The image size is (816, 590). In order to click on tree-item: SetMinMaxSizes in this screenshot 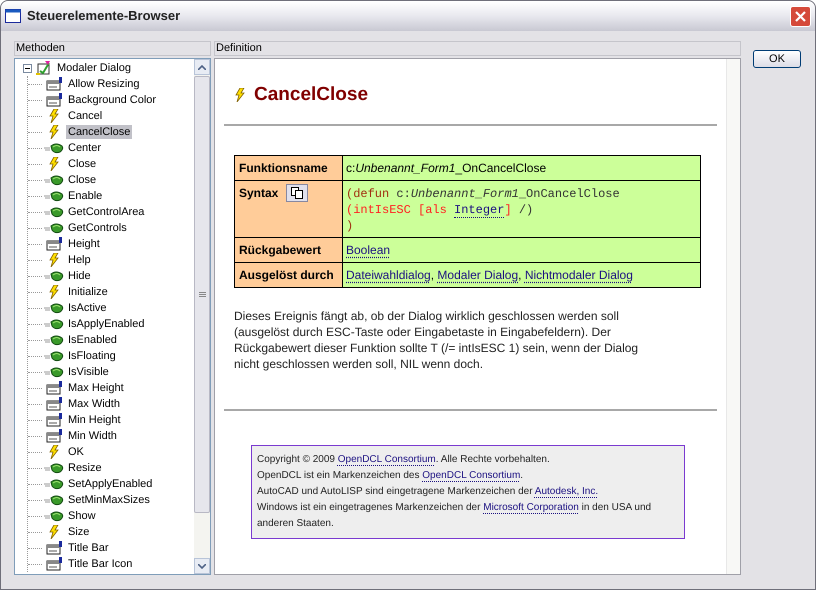, I will do `click(109, 500)`.